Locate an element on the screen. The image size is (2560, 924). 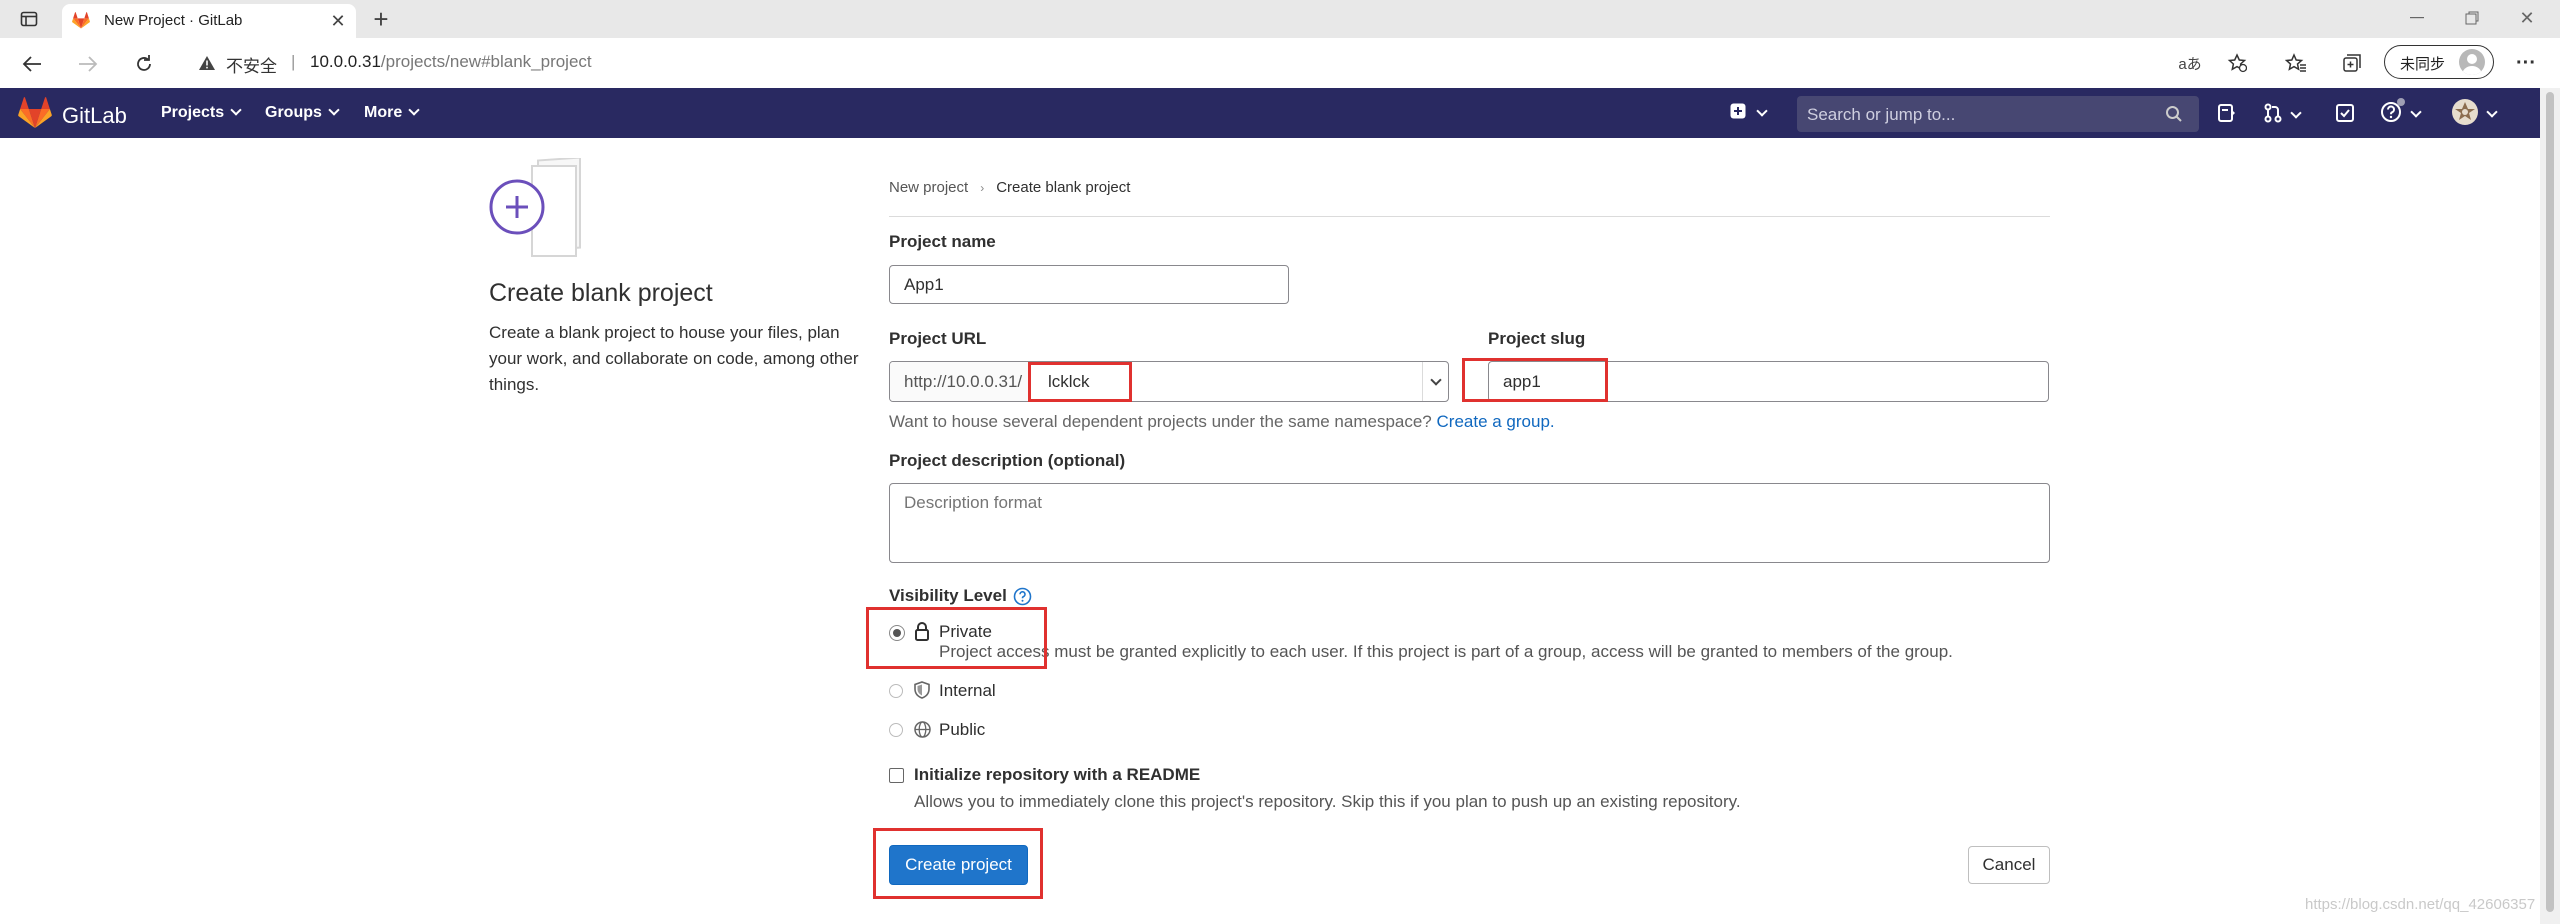
project-name-label: Project name is located at coordinates (942, 241).